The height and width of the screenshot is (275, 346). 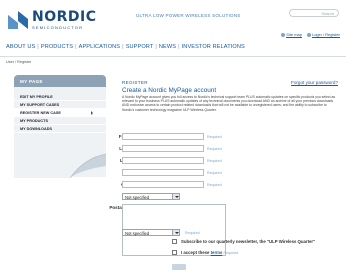 What do you see at coordinates (151, 232) in the screenshot?
I see `country-select: Not specified` at bounding box center [151, 232].